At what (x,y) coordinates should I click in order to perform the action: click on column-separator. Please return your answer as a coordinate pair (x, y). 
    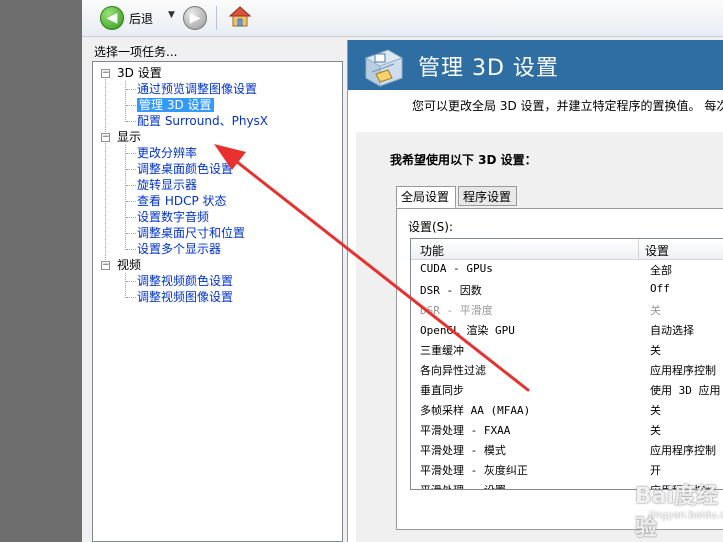
    Looking at the image, I should click on (638, 249).